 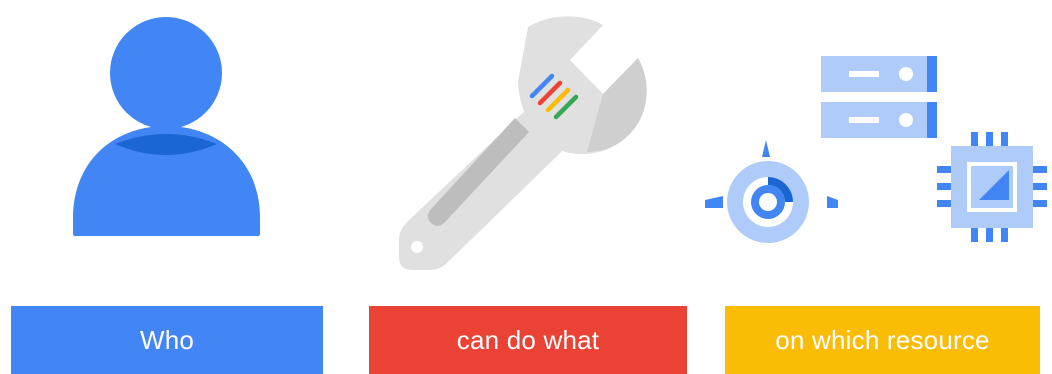 What do you see at coordinates (528, 340) in the screenshot?
I see `can-do-what-label: can do what` at bounding box center [528, 340].